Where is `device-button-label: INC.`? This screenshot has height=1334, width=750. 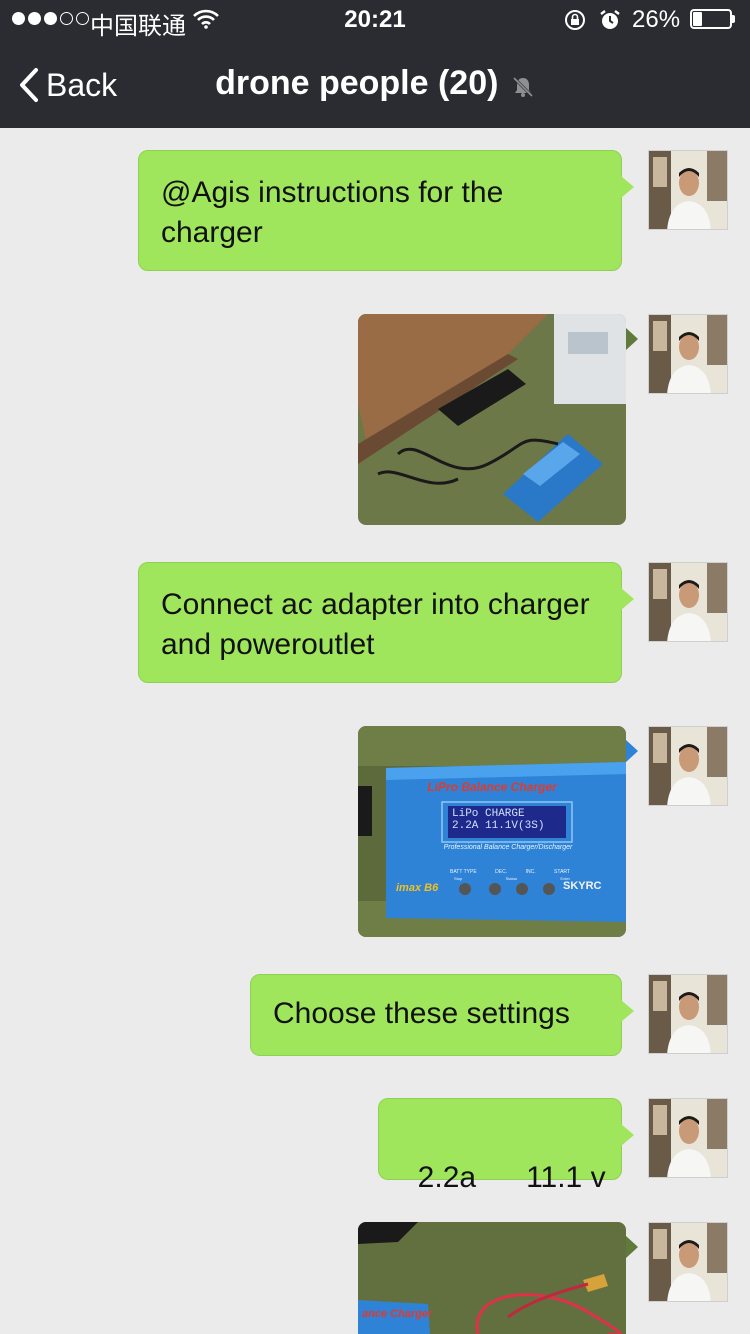 device-button-label: INC. is located at coordinates (530, 872).